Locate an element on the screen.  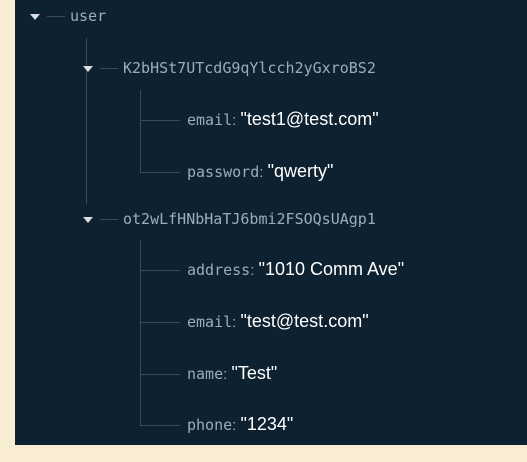
field-value: "Test" is located at coordinates (254, 373).